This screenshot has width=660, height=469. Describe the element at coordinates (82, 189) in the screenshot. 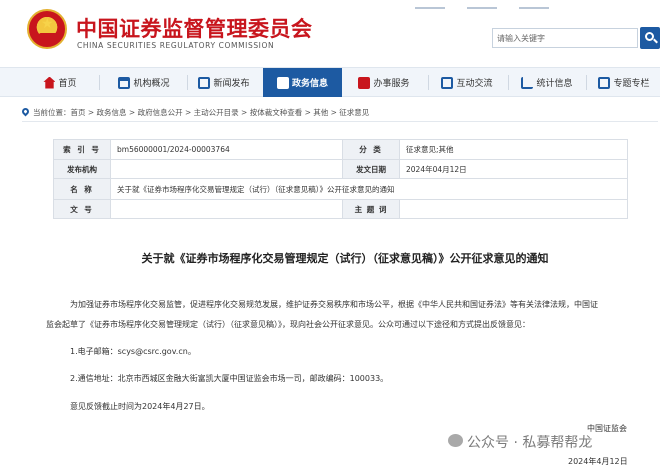

I see `name-label: 名 称` at that location.